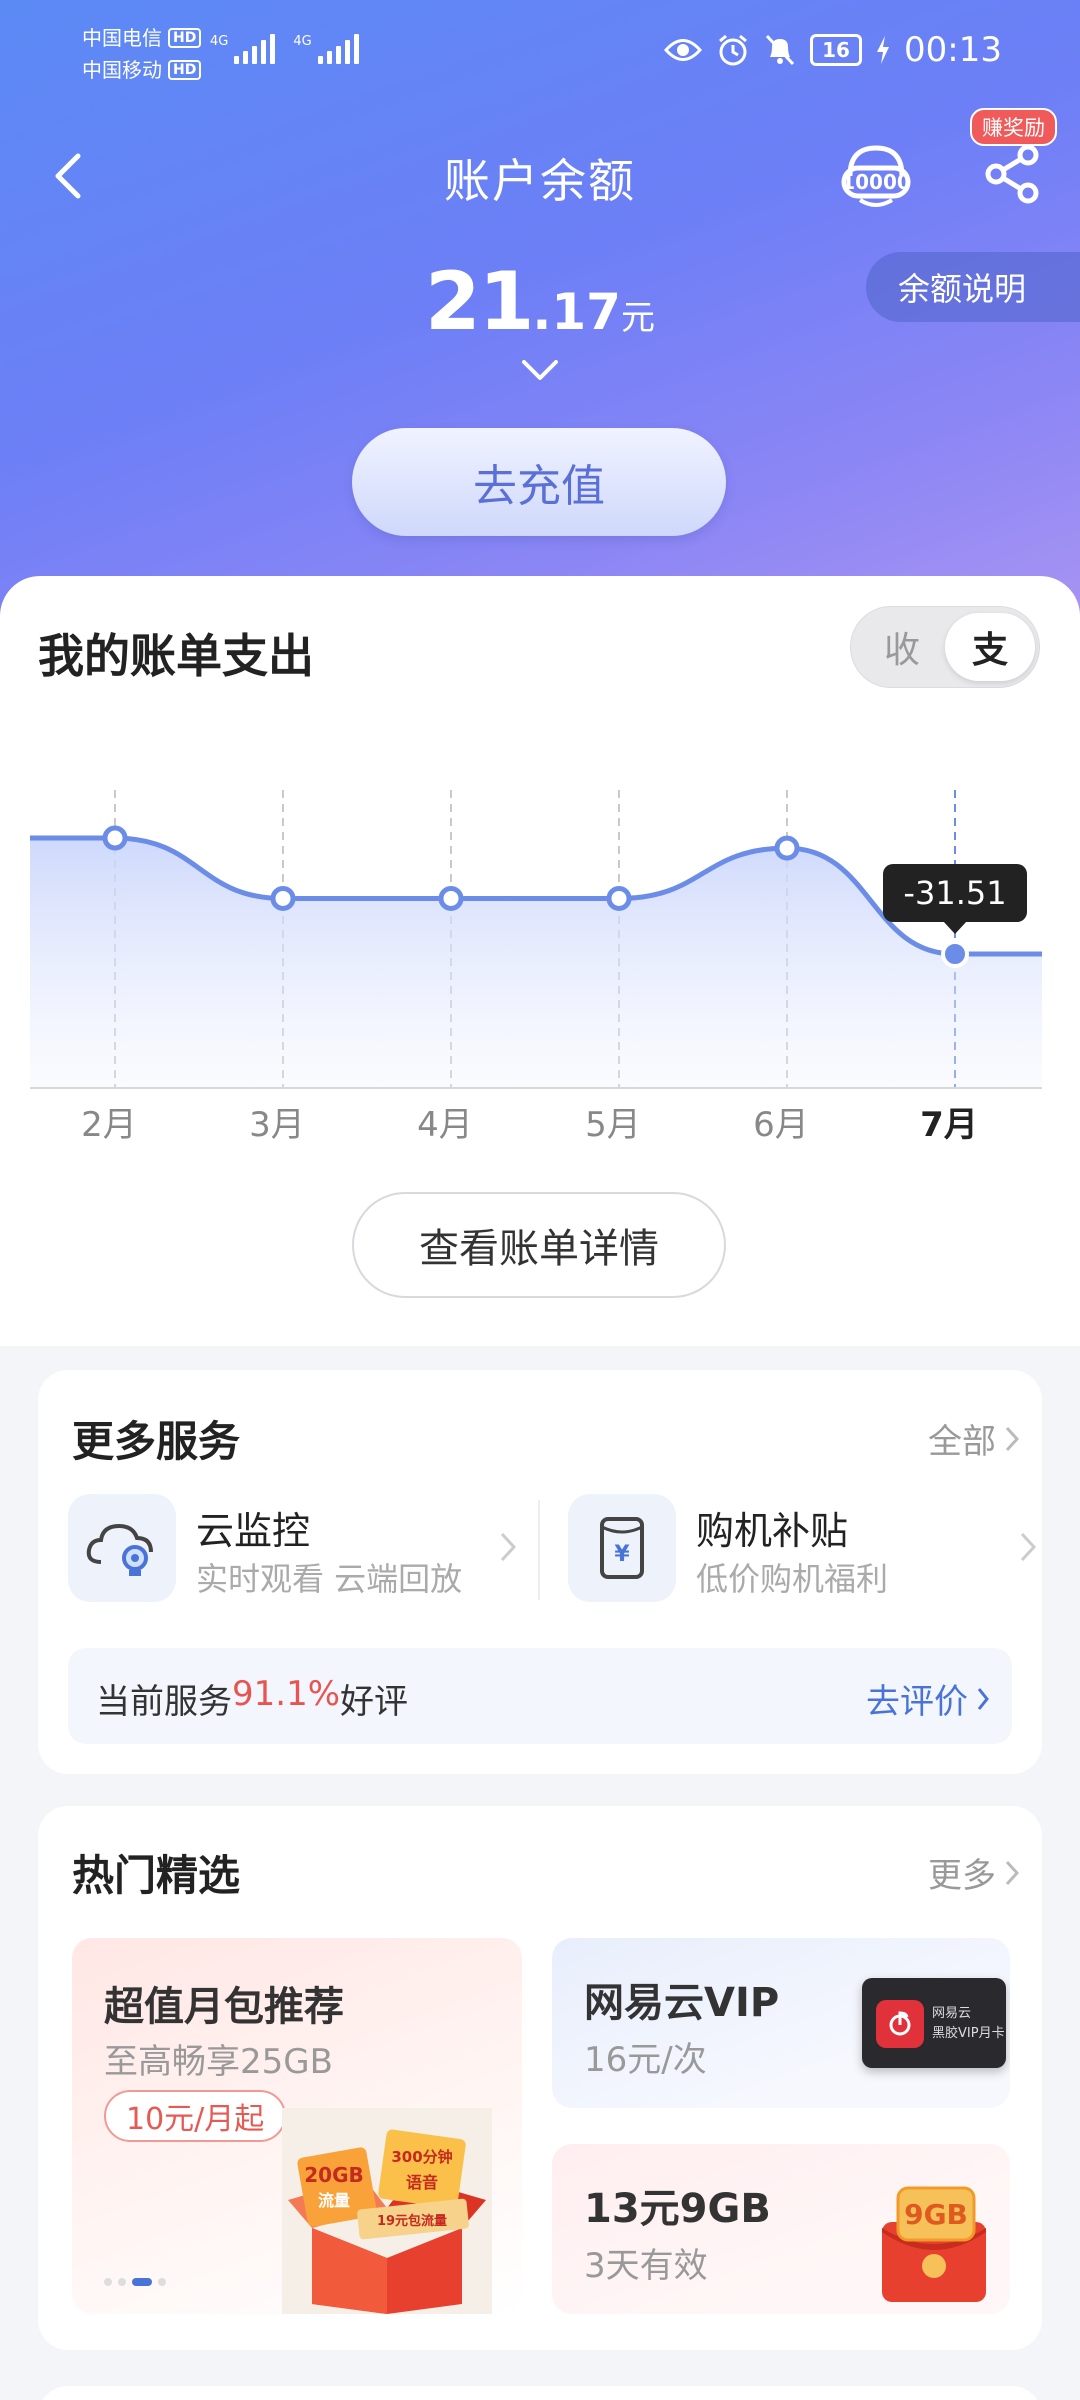  I want to click on promo-title: 13元9GB, so click(677, 2209).